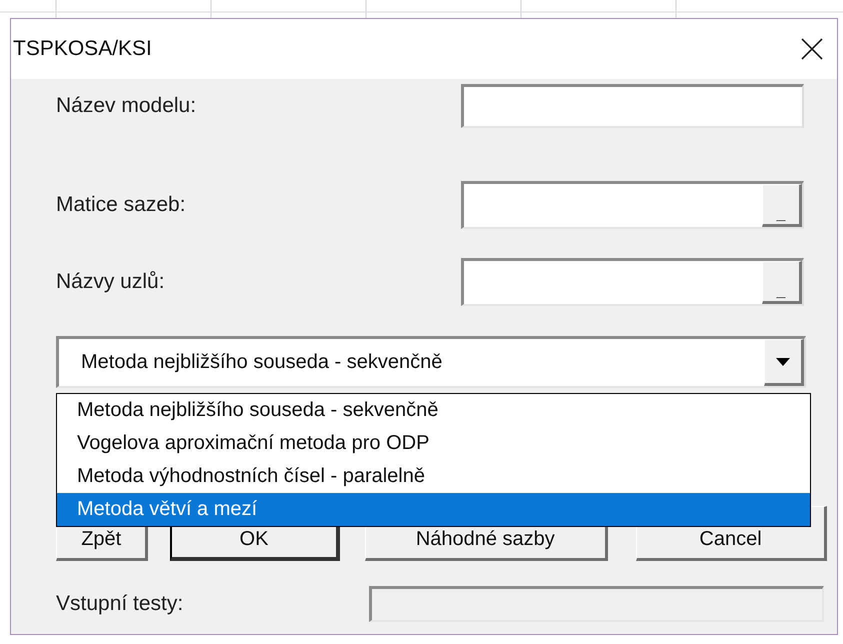 This screenshot has width=843, height=644. Describe the element at coordinates (433, 476) in the screenshot. I see `dropdown-option: Metoda výhodnostních čísel - paralelně` at that location.